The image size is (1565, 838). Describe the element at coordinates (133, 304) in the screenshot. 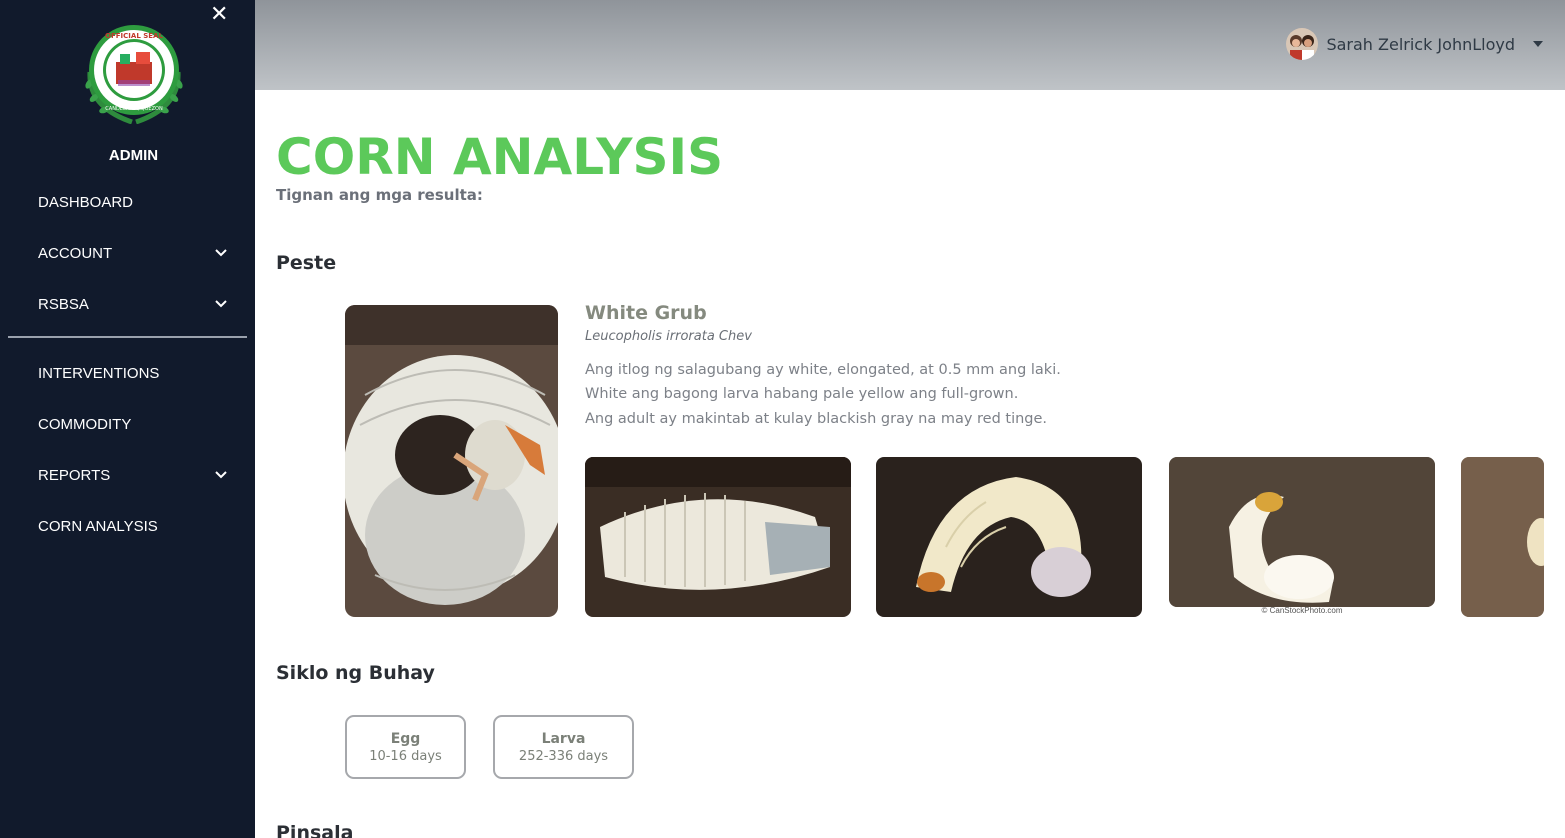

I see `sidebar-item-rsbsa: RSBSA` at that location.